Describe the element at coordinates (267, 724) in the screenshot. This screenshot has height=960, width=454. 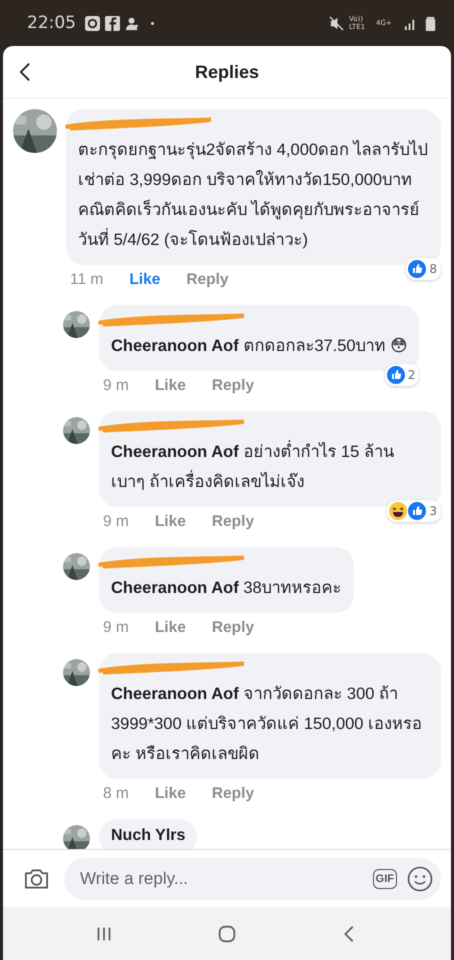
I see `comment-text: Cheeranoon Aof จากวัดดอกละ 300 ถ้า 3999*300 แต่บริจาควัดแค่ 150,000 เองหรอคะ หรือเราคิดเลขผิด` at that location.